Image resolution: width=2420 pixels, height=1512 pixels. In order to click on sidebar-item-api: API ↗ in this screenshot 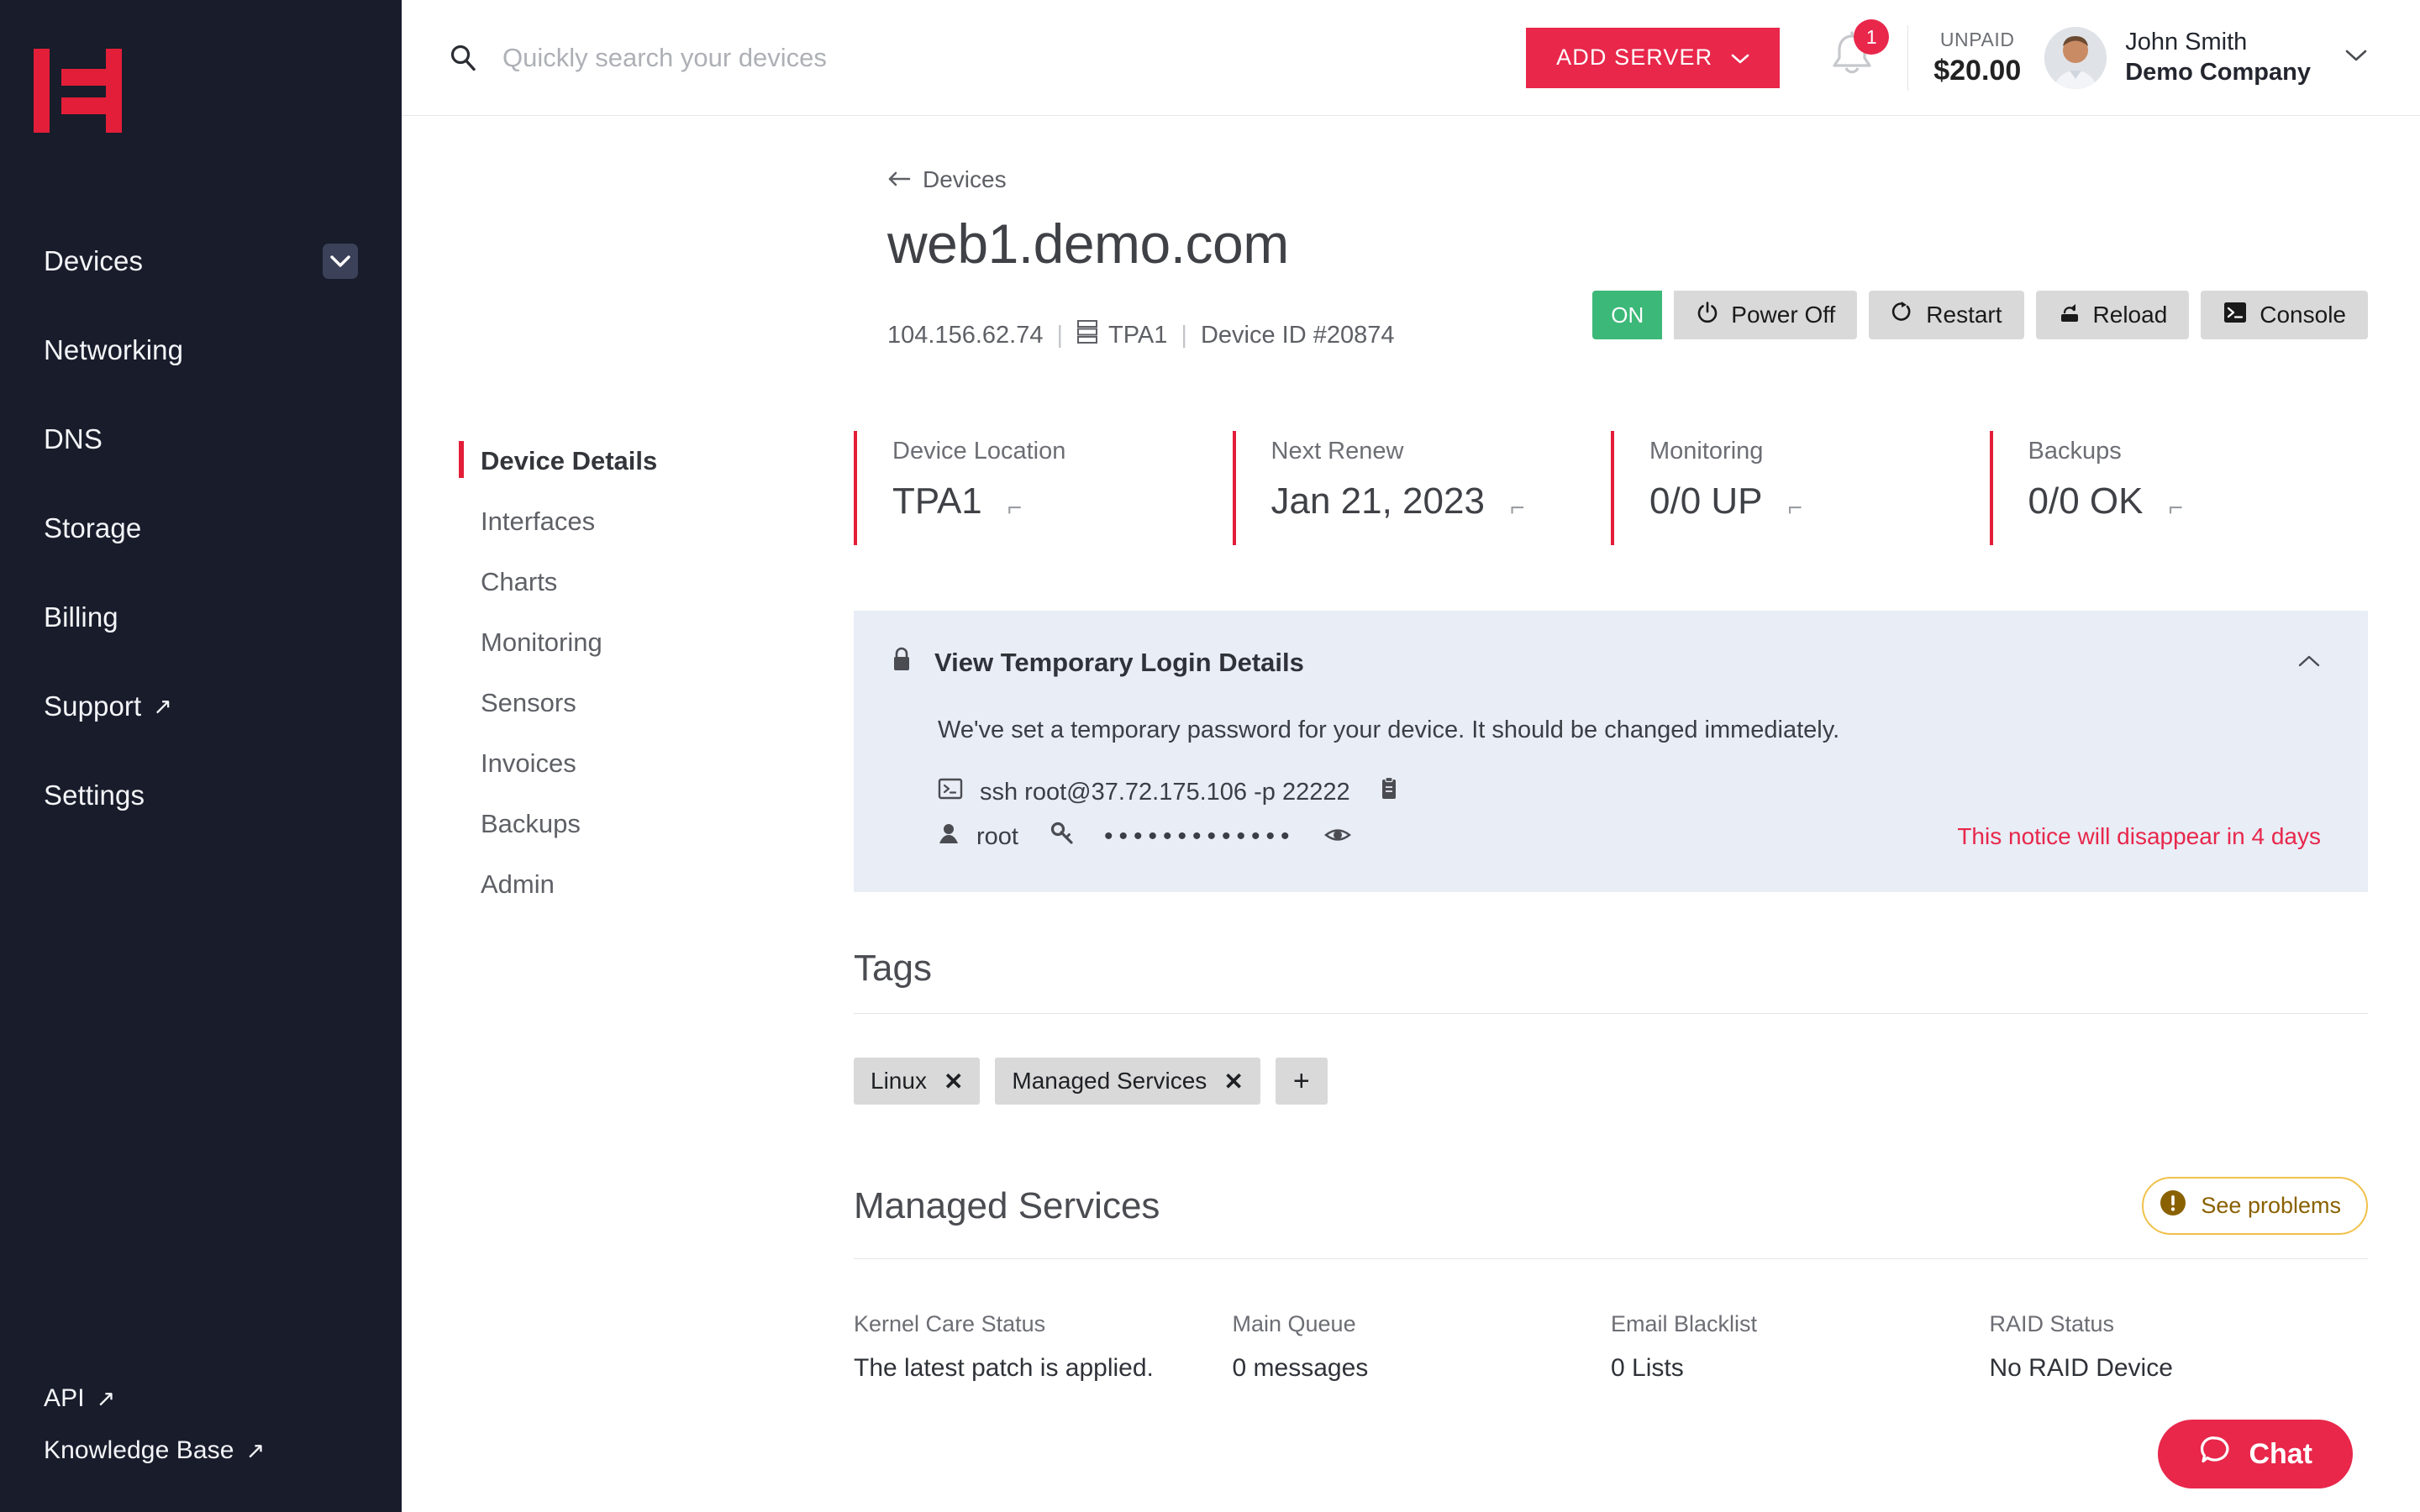, I will do `click(201, 1399)`.